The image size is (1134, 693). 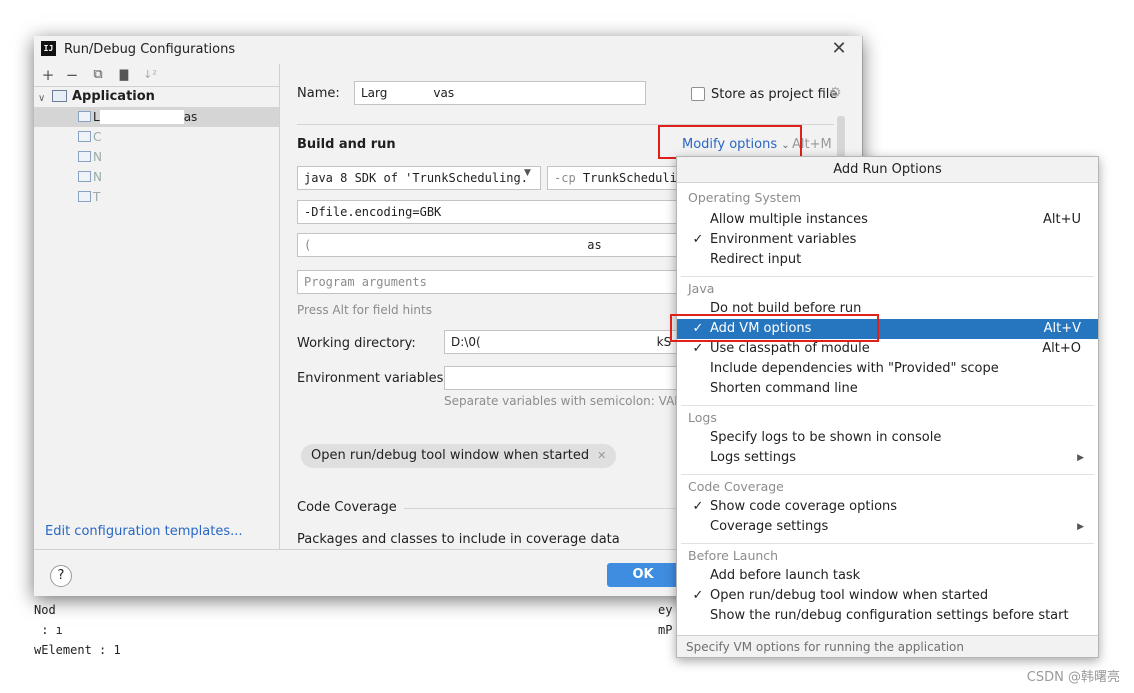 I want to click on working-dir-suffix: kS, so click(x=664, y=342).